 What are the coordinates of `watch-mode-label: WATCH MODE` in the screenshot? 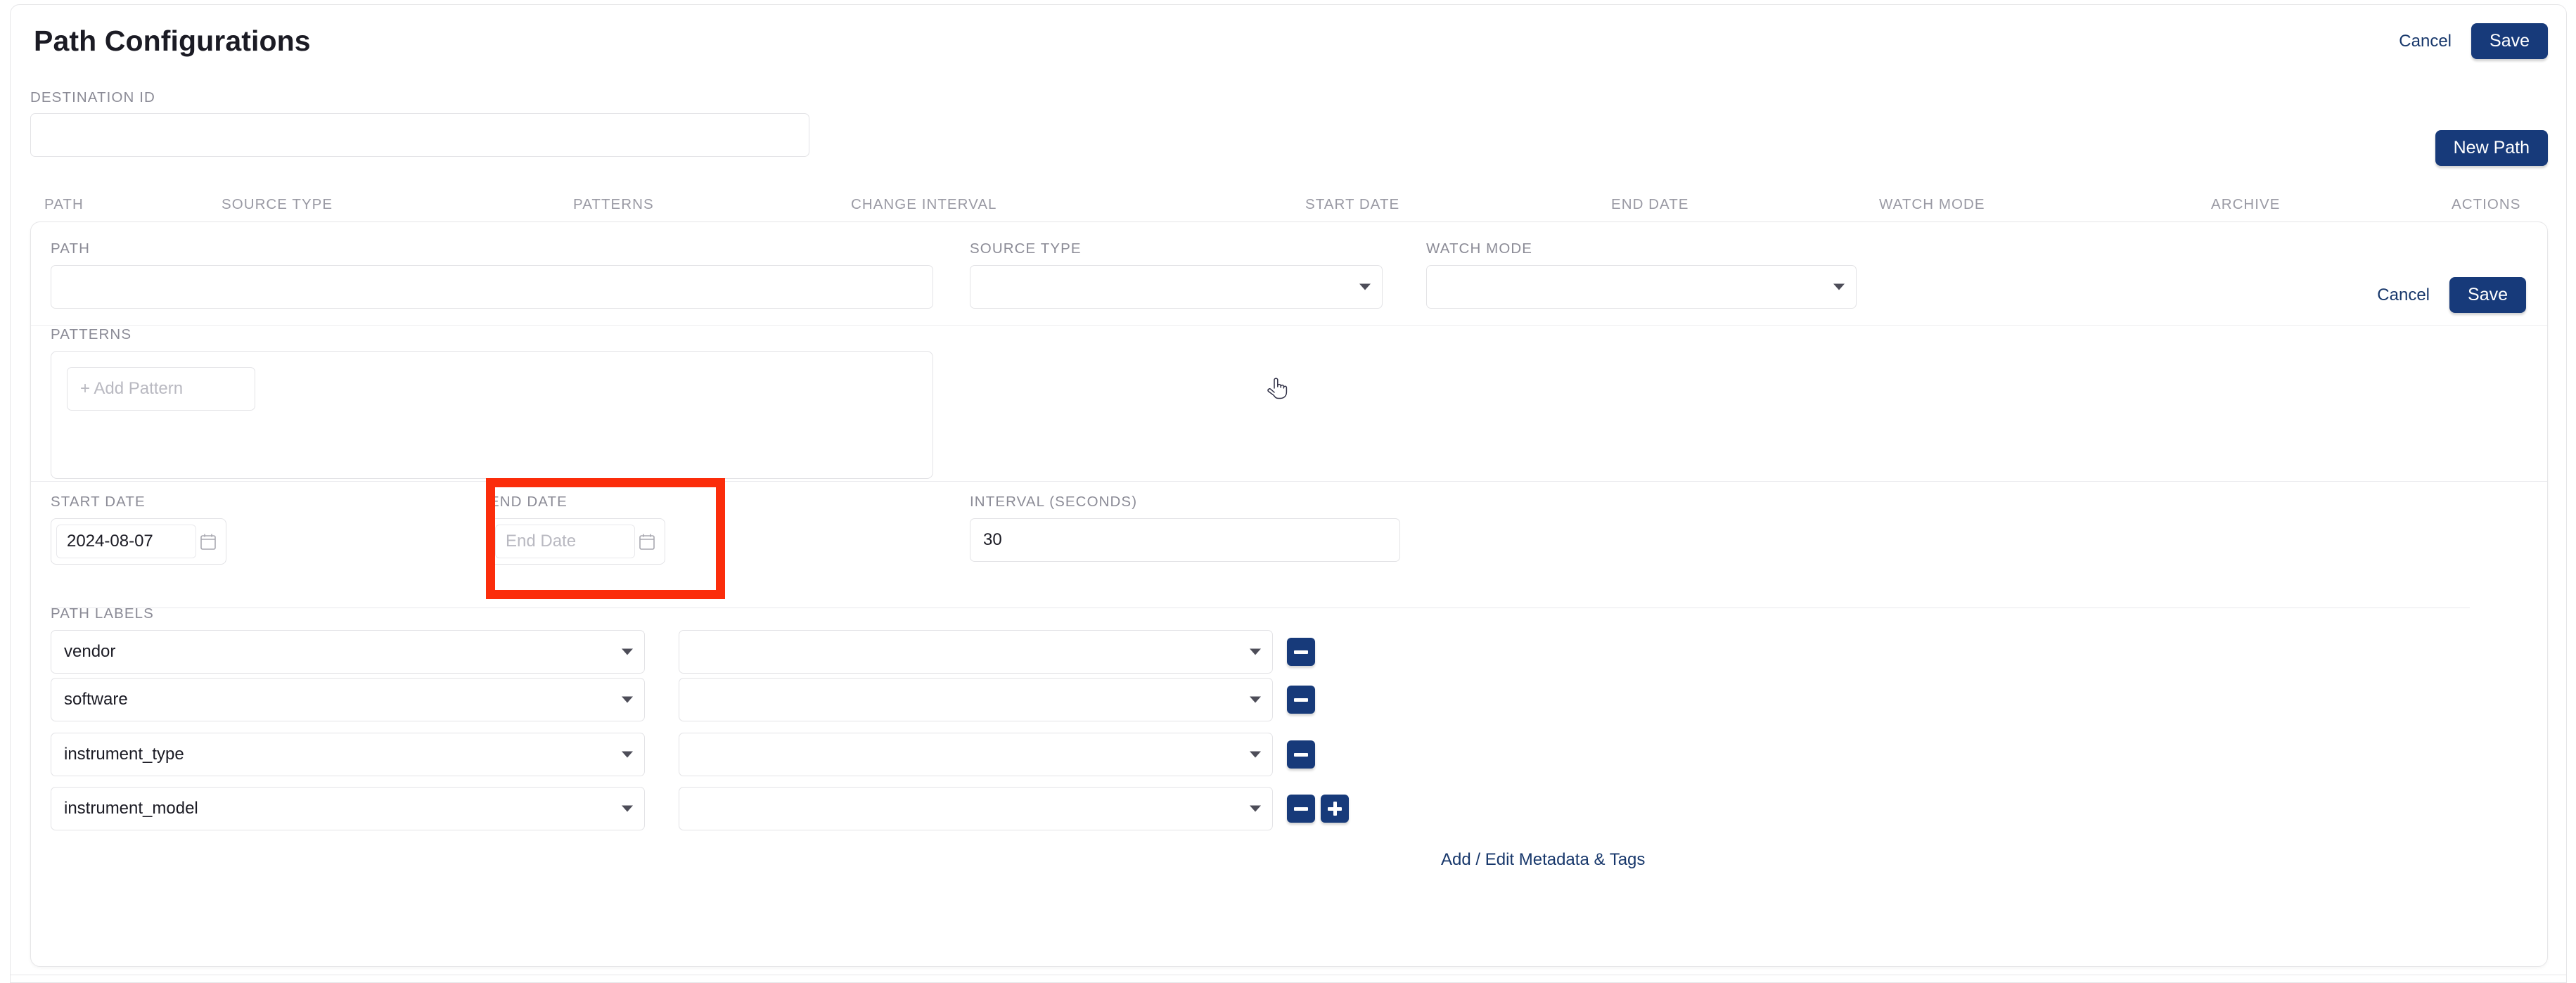 It's located at (1479, 249).